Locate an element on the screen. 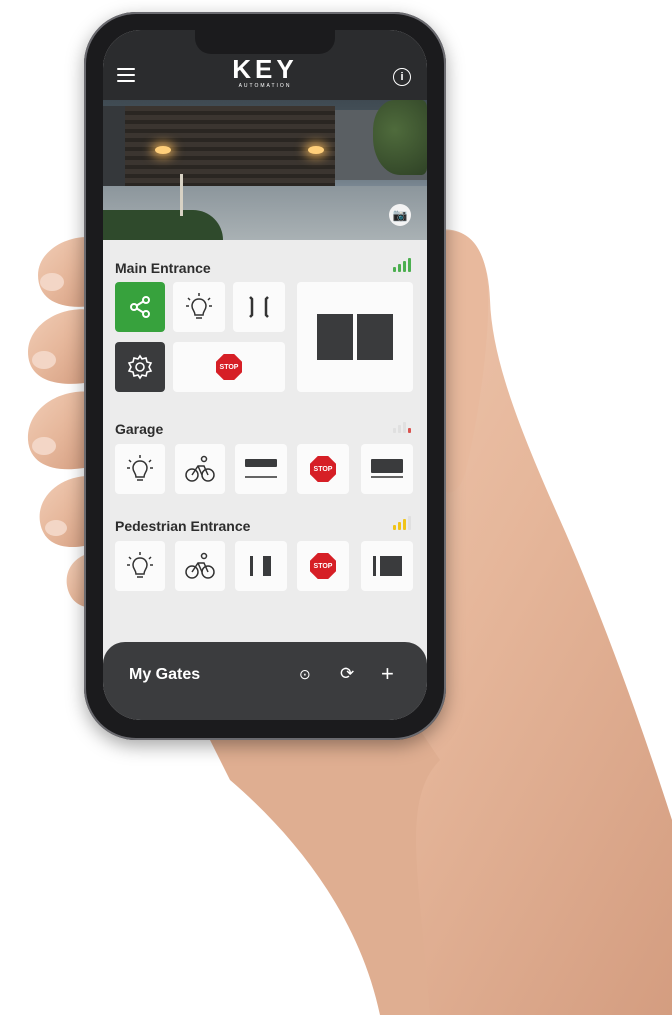 The image size is (672, 1015). garage-door-open-icon is located at coordinates (261, 468).